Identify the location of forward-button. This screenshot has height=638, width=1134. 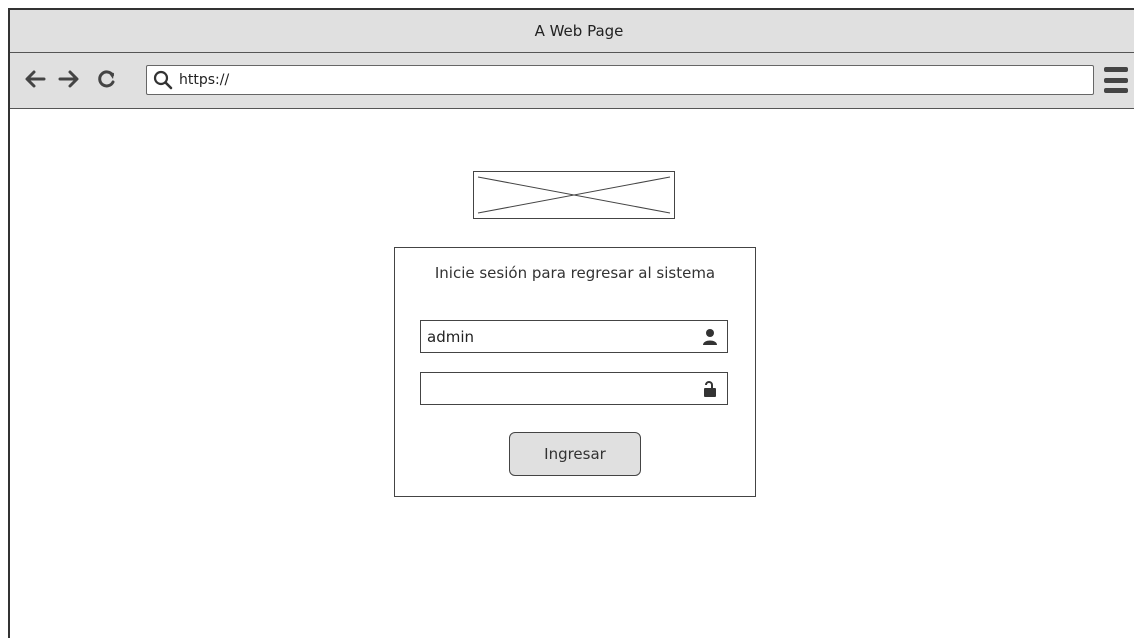
(69, 79).